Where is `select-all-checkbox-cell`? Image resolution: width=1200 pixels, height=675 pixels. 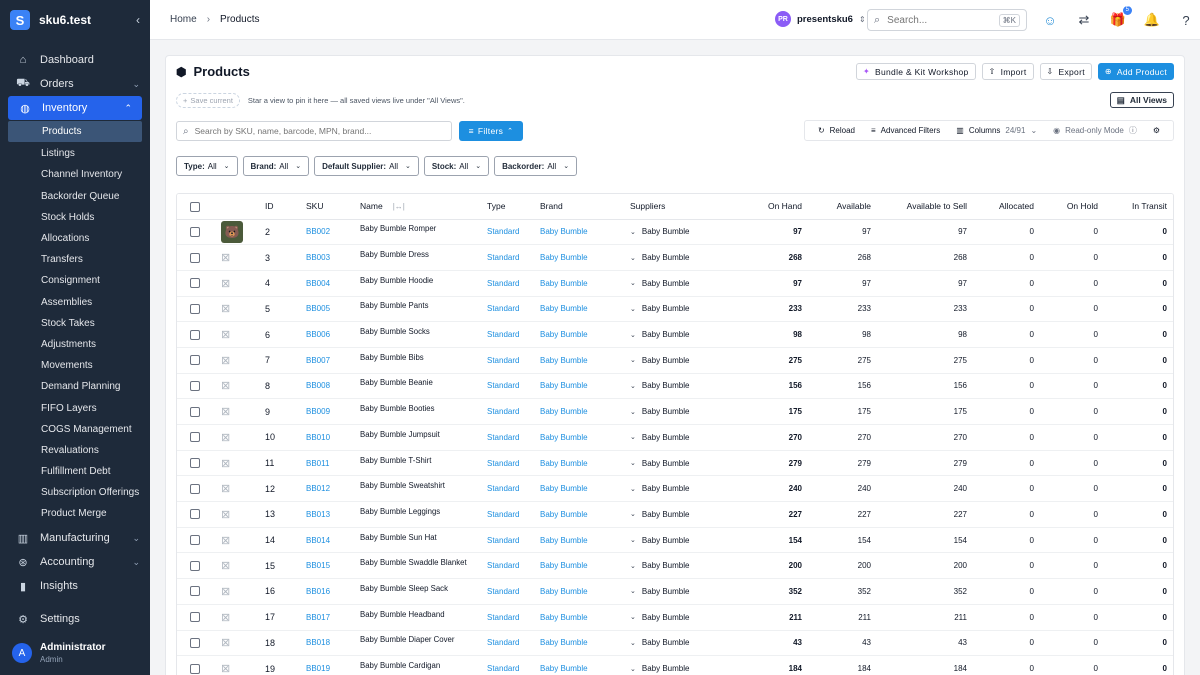
select-all-checkbox-cell is located at coordinates (195, 207).